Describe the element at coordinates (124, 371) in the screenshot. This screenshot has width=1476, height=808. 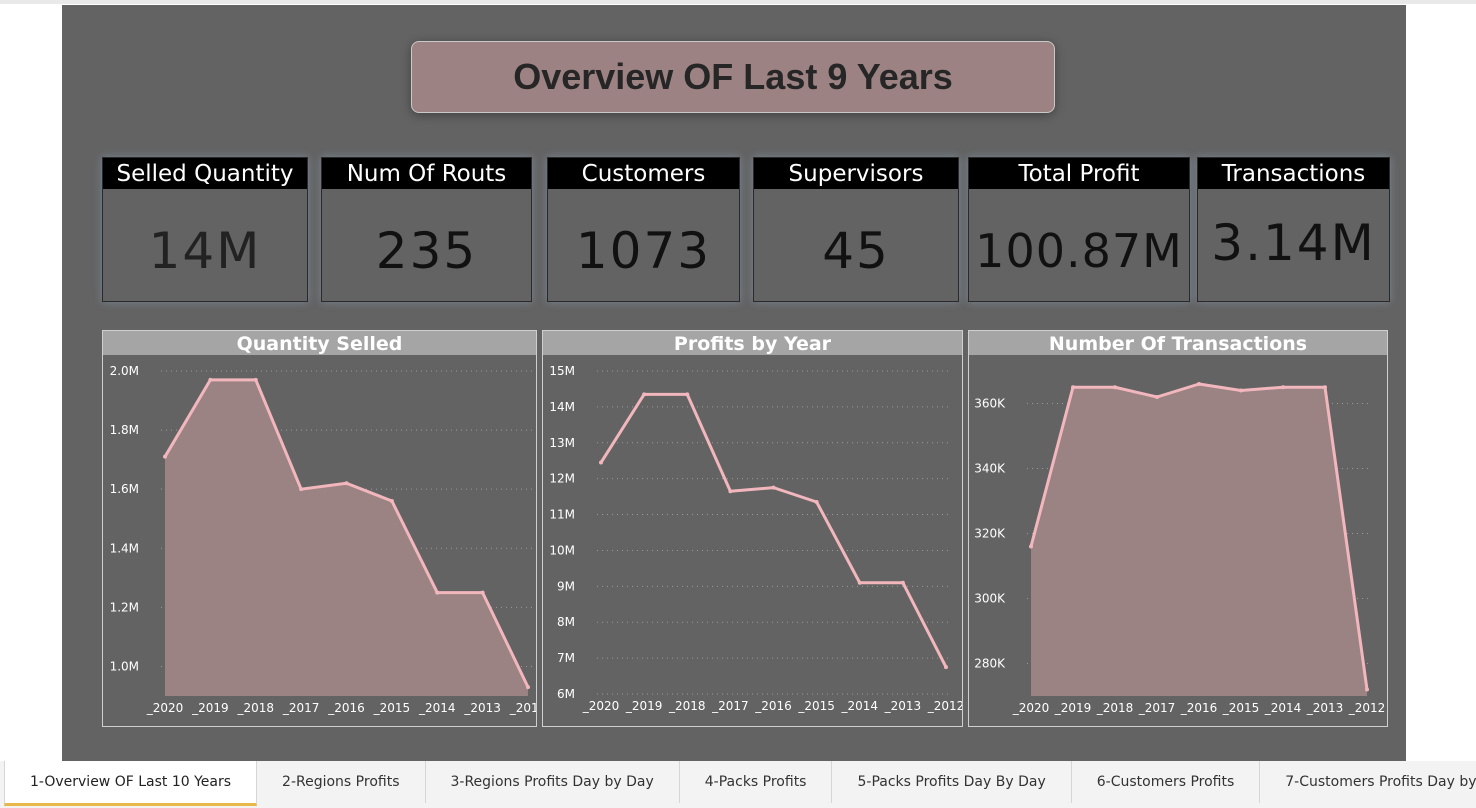
I see `y-tick-label: 2.0M` at that location.